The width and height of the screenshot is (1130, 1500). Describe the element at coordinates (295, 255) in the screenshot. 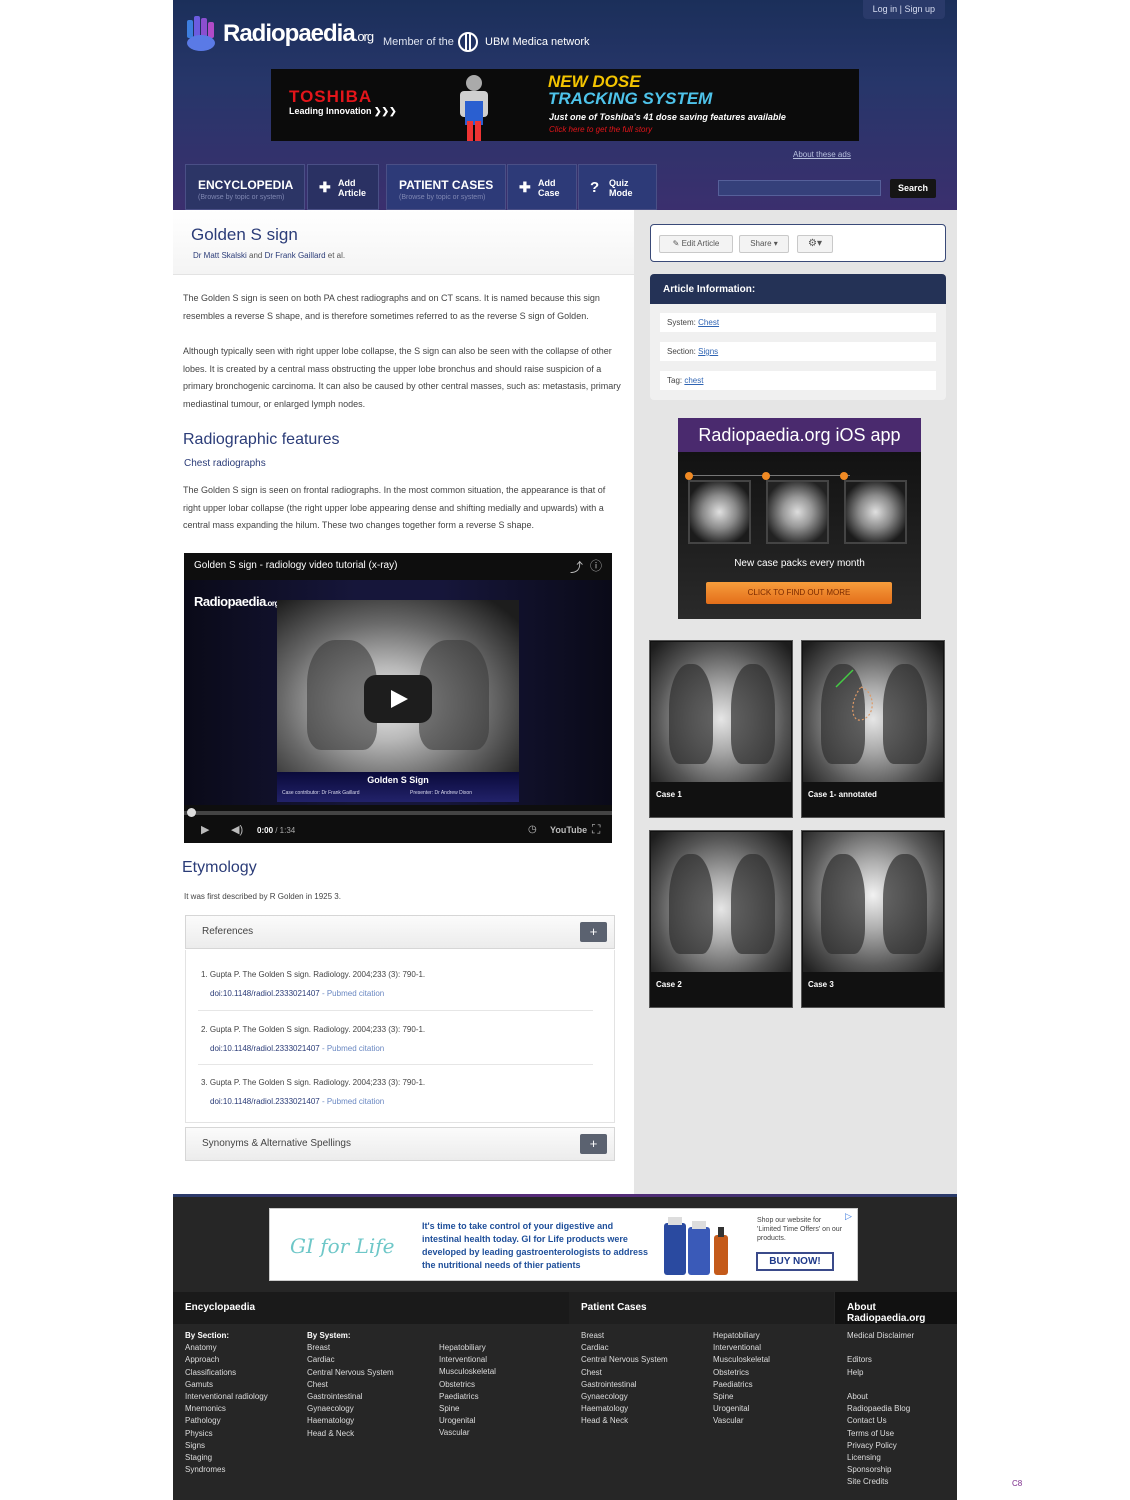

I see `author-link: Dr Frank Gaillard` at that location.